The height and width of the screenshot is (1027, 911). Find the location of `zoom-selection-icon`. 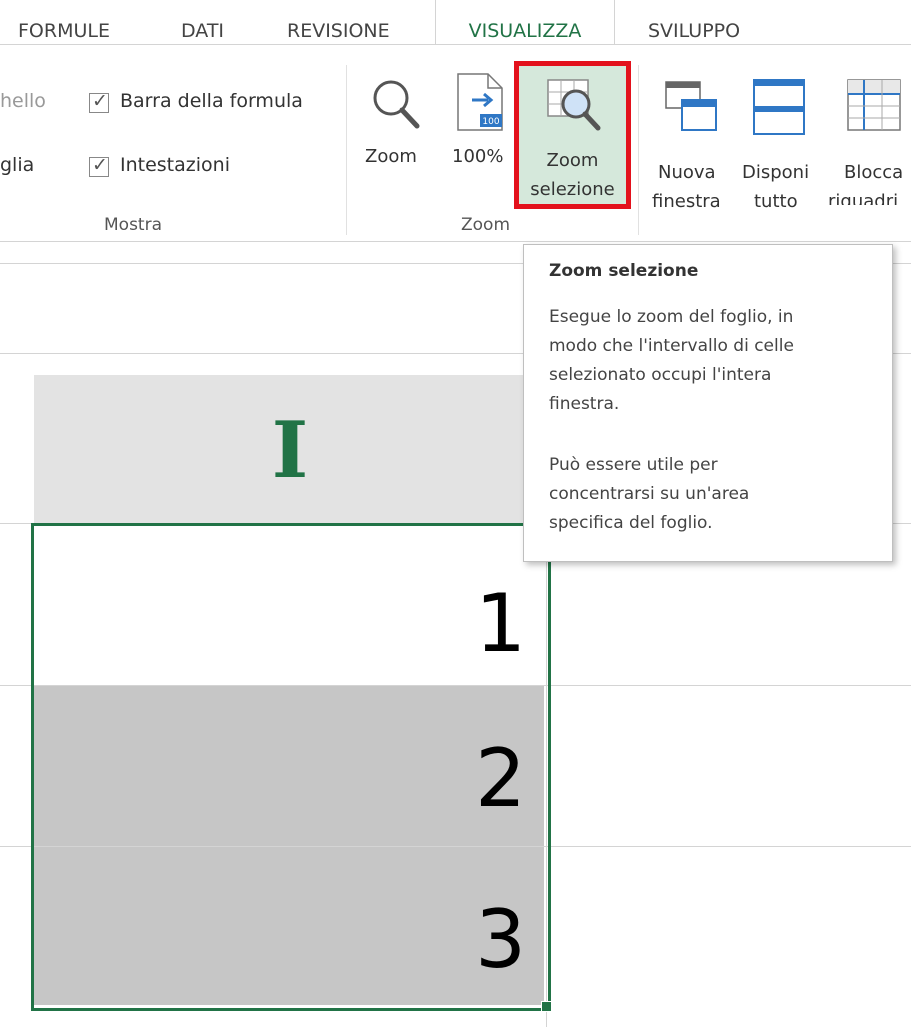

zoom-selection-icon is located at coordinates (574, 105).